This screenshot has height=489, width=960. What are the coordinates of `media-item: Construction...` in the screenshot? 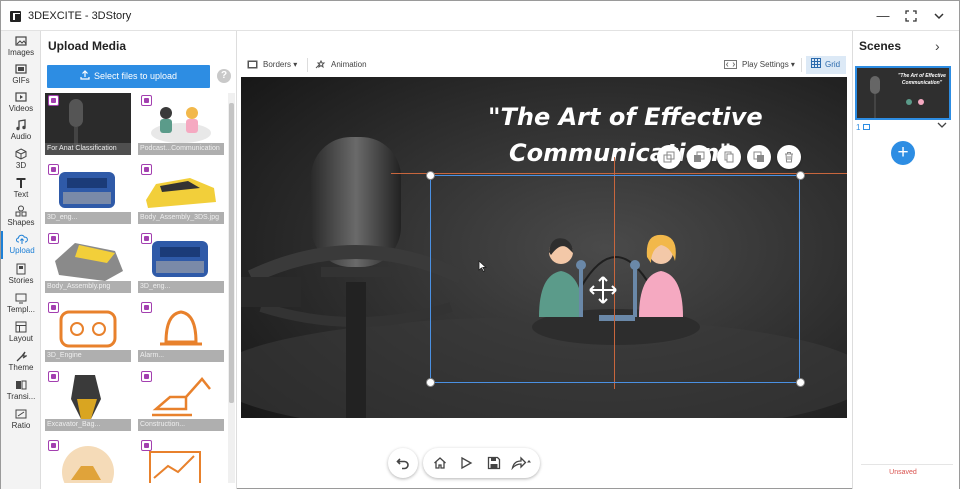 It's located at (181, 400).